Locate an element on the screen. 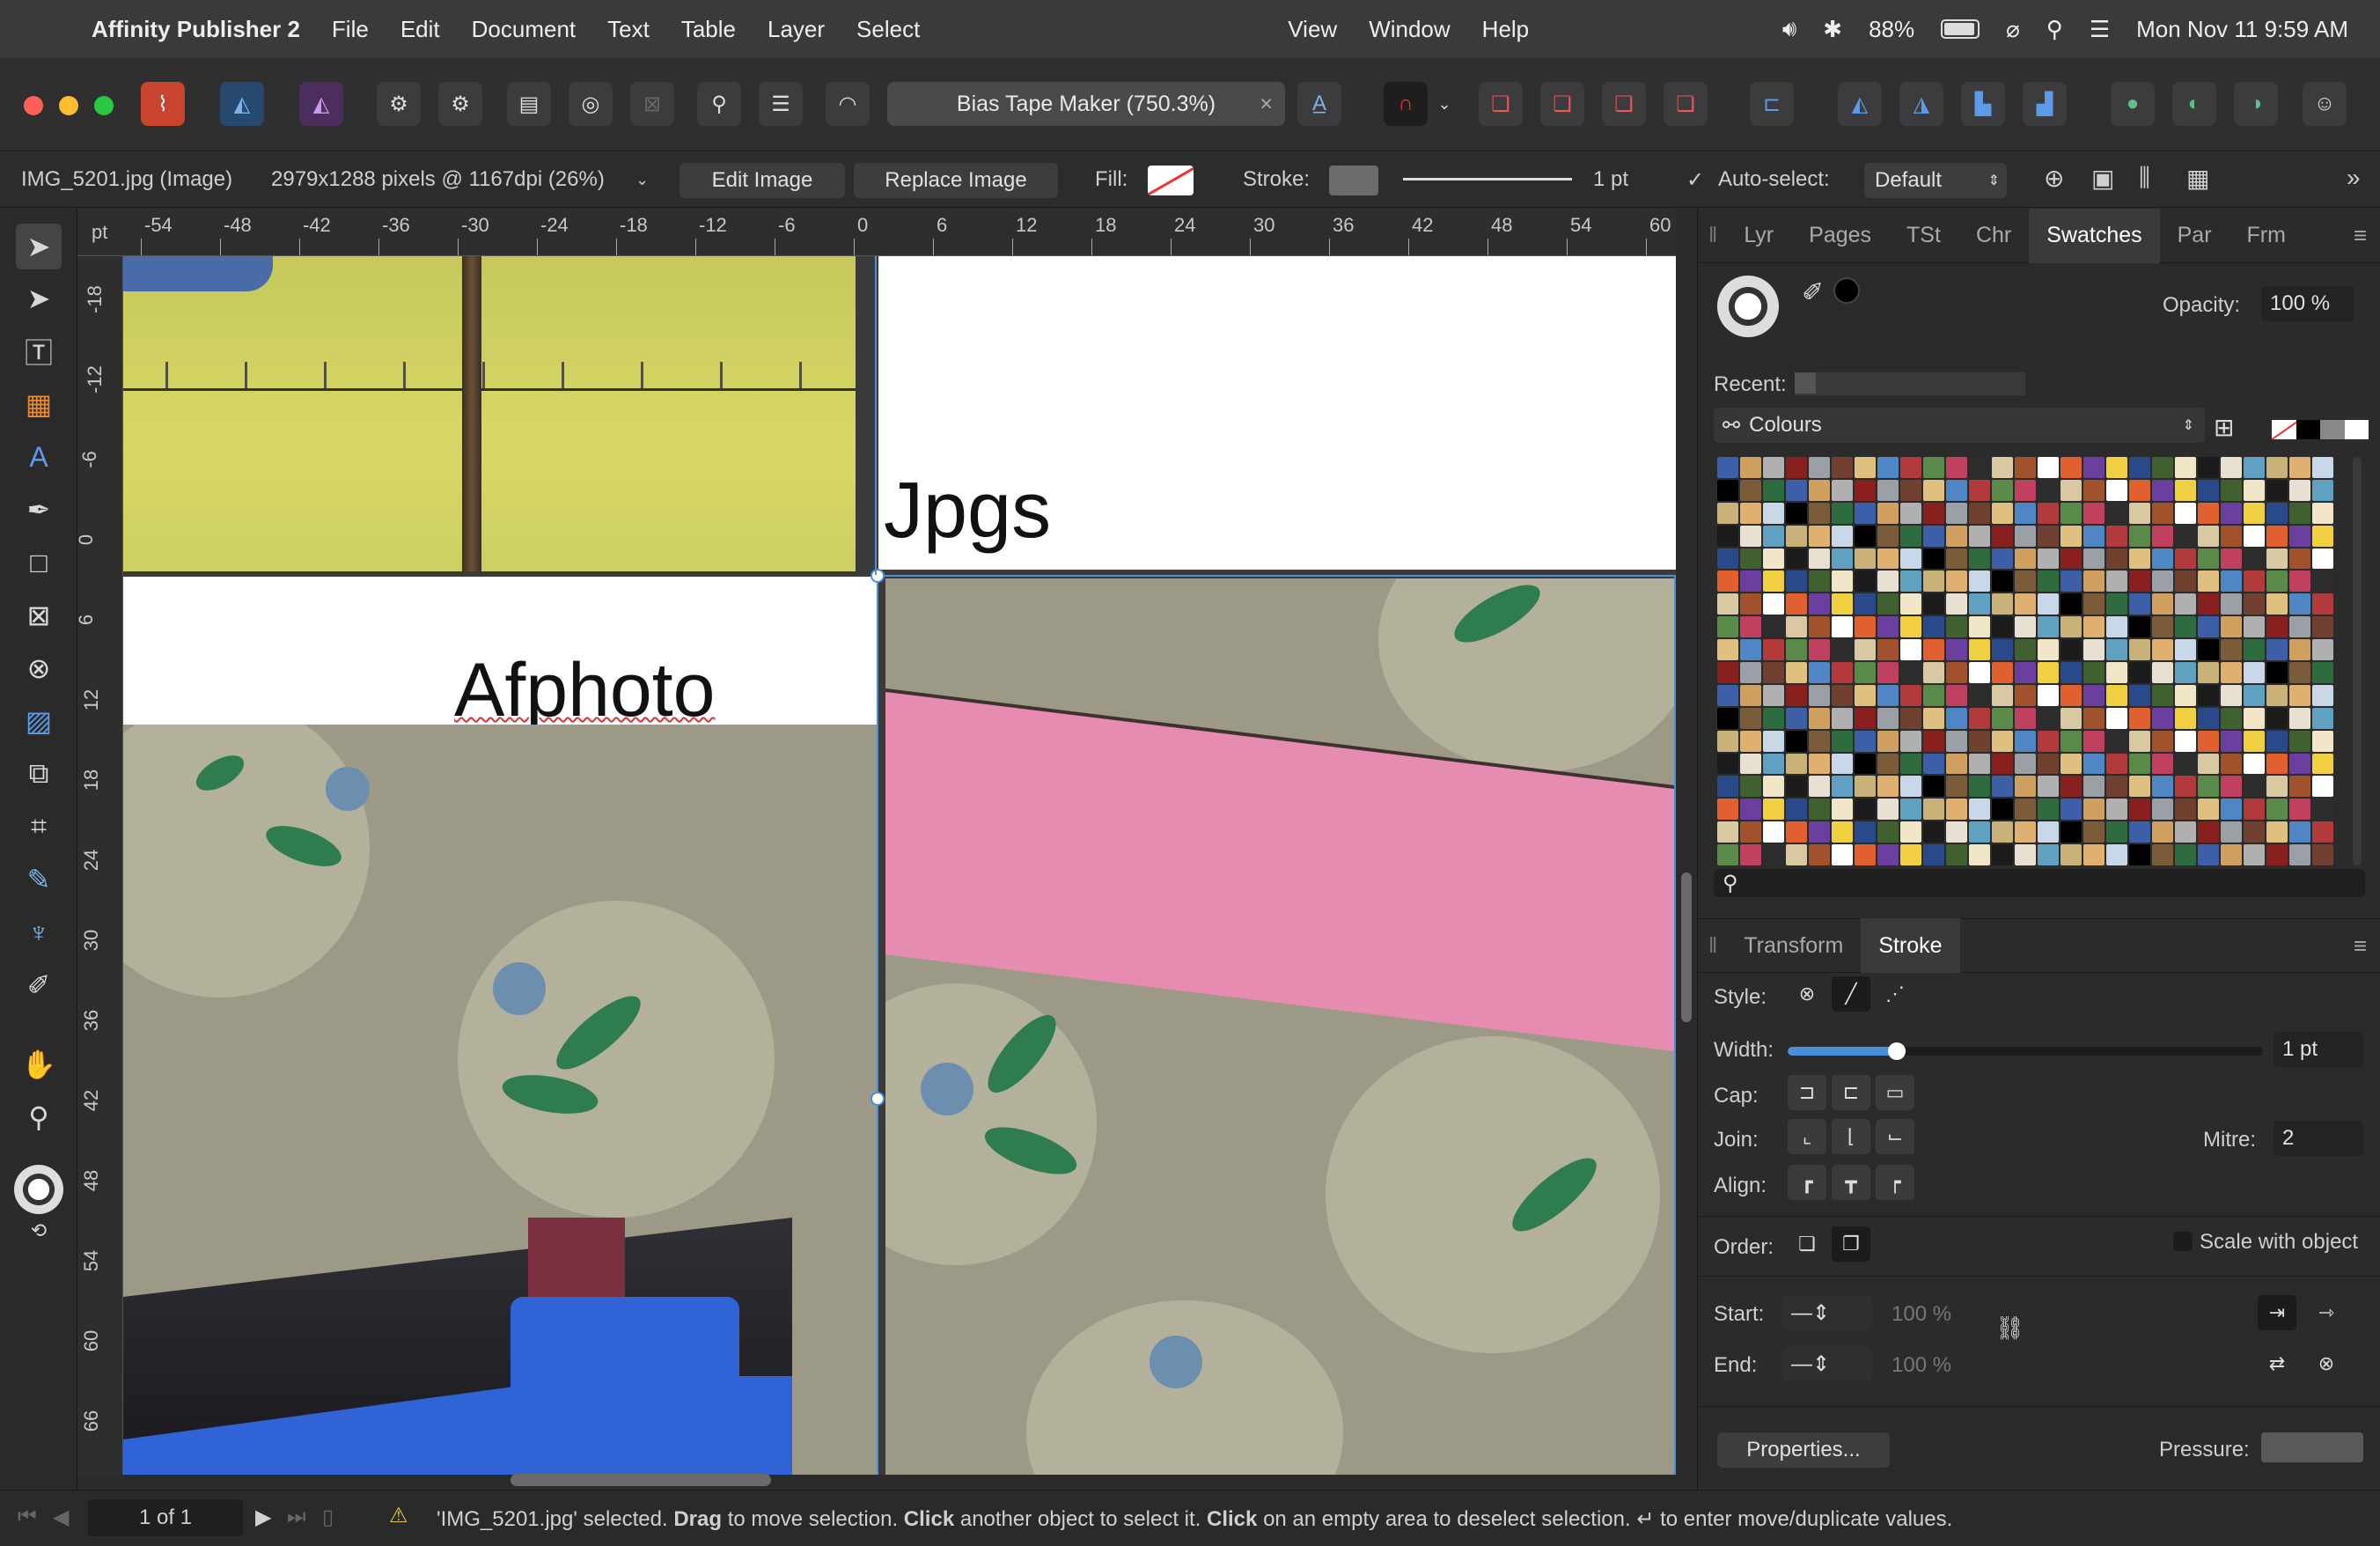  selection-handle-mid-left is located at coordinates (877, 1099).